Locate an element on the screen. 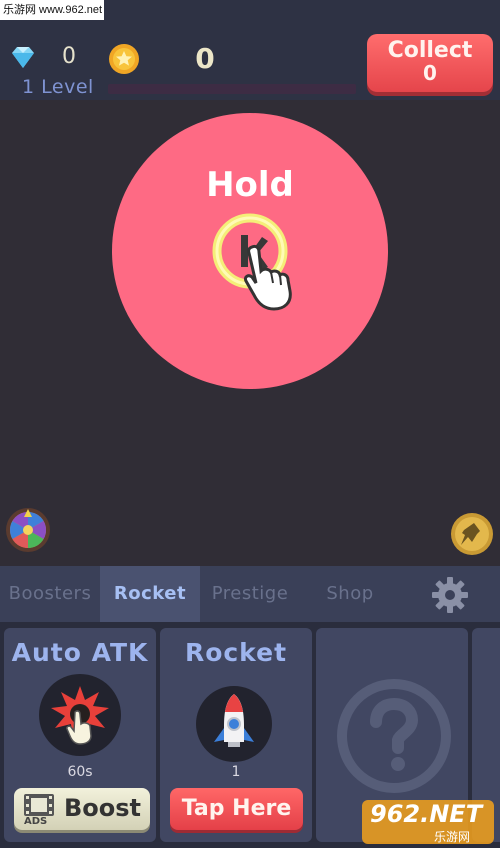 This screenshot has width=500, height=848. pointing-hand-icon is located at coordinates (268, 277).